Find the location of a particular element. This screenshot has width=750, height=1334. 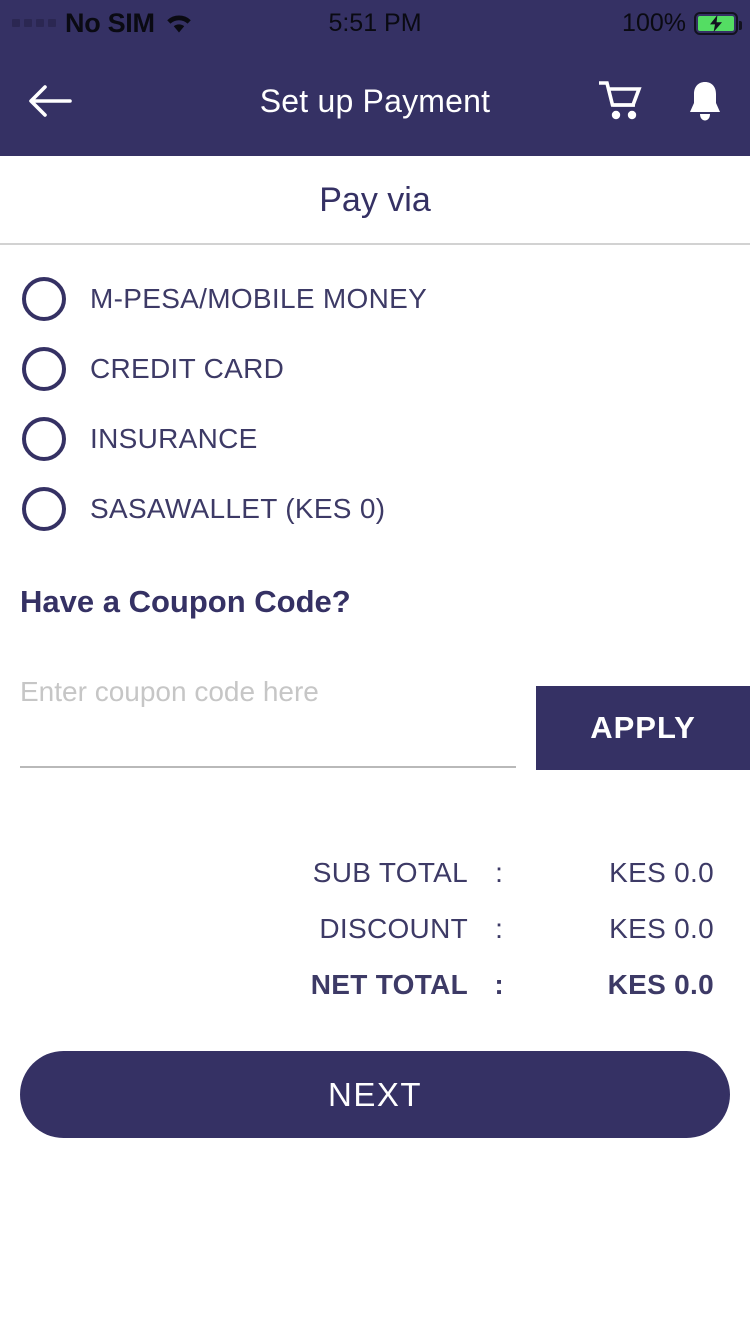

total-row-discount: DISCOUNT : KES 0.0 is located at coordinates (375, 929).